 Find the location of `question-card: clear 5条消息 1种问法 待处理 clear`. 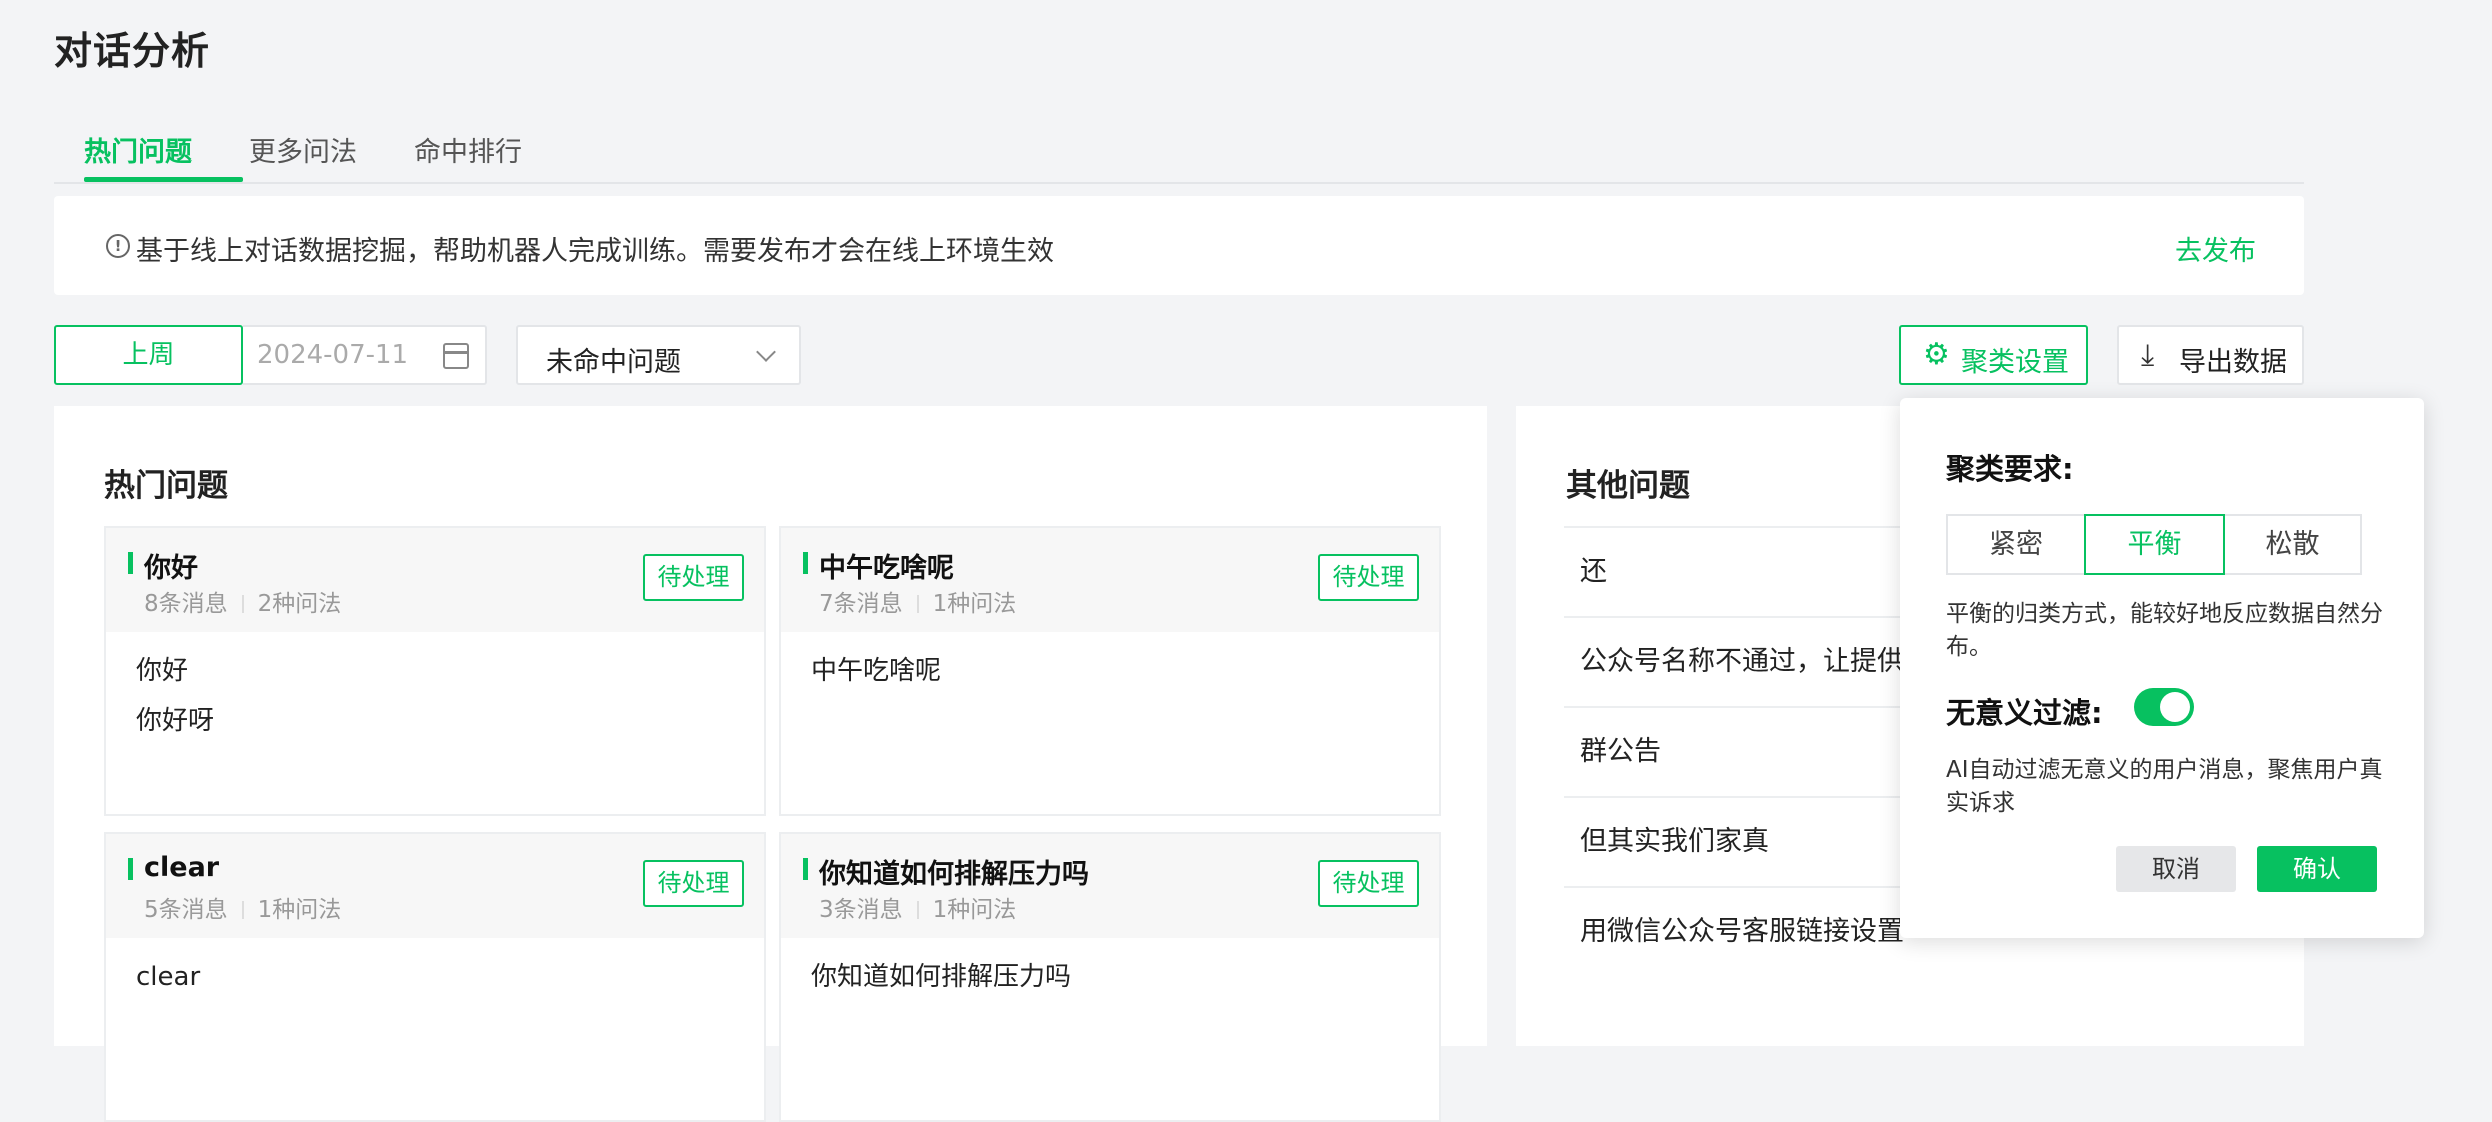

question-card: clear 5条消息 1种问法 待处理 clear is located at coordinates (435, 977).